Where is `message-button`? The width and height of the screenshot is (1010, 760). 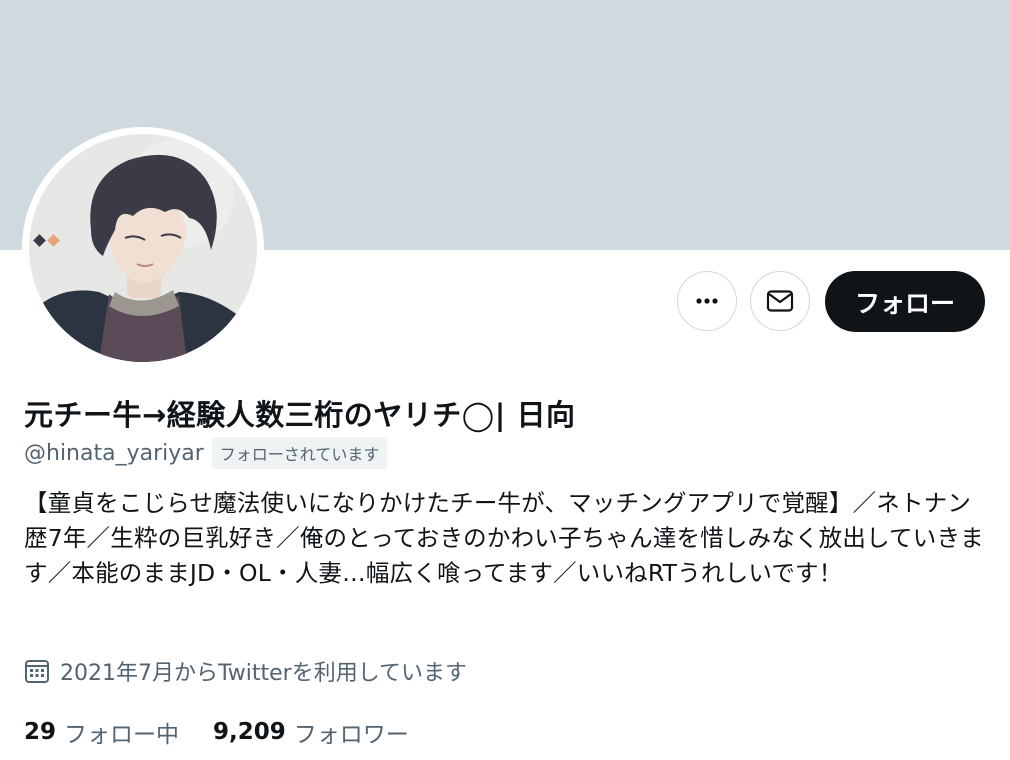
message-button is located at coordinates (780, 301).